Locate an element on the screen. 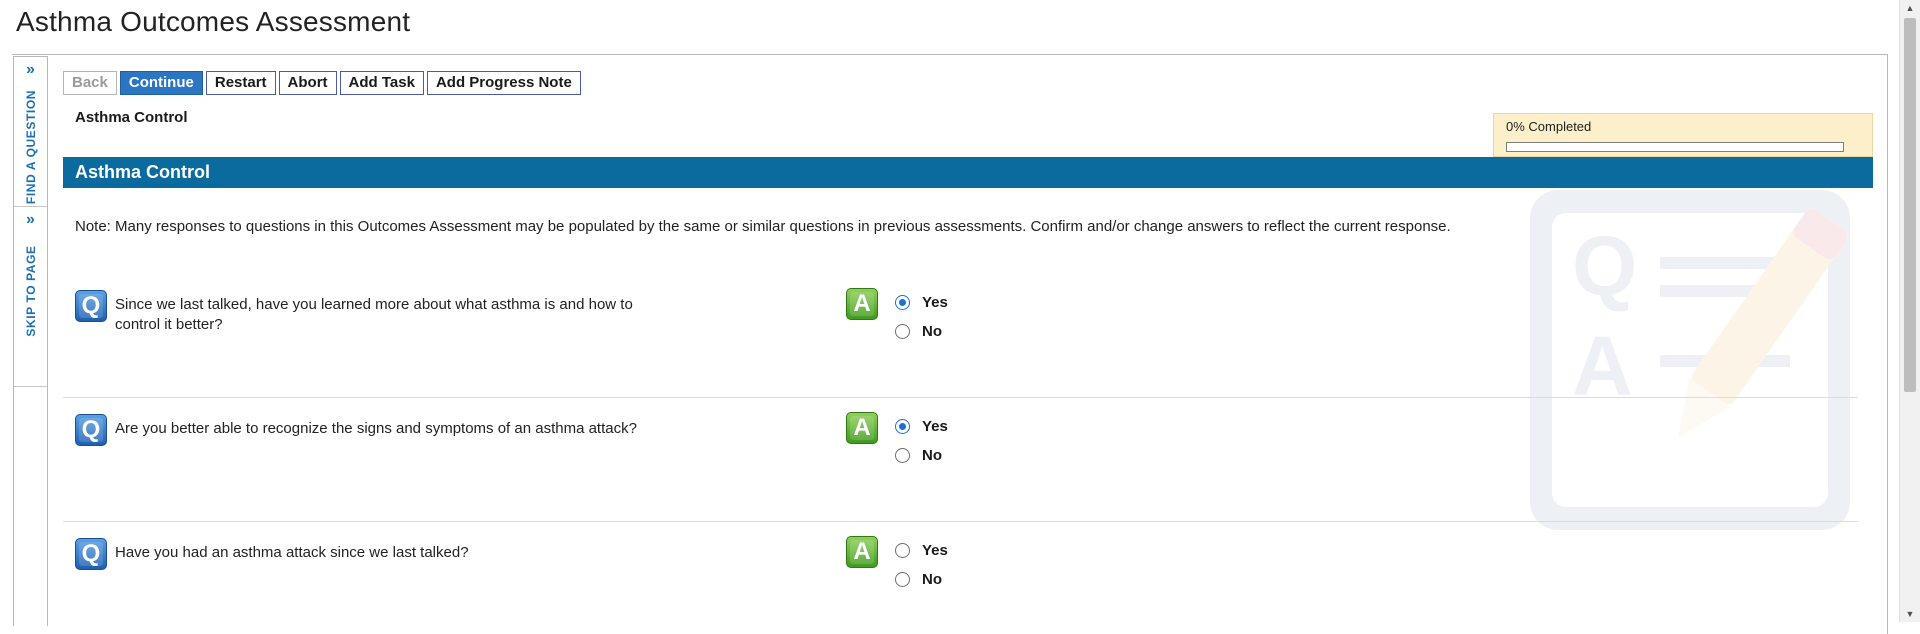 Image resolution: width=1920 pixels, height=634 pixels. section-heading: Asthma Control is located at coordinates (131, 117).